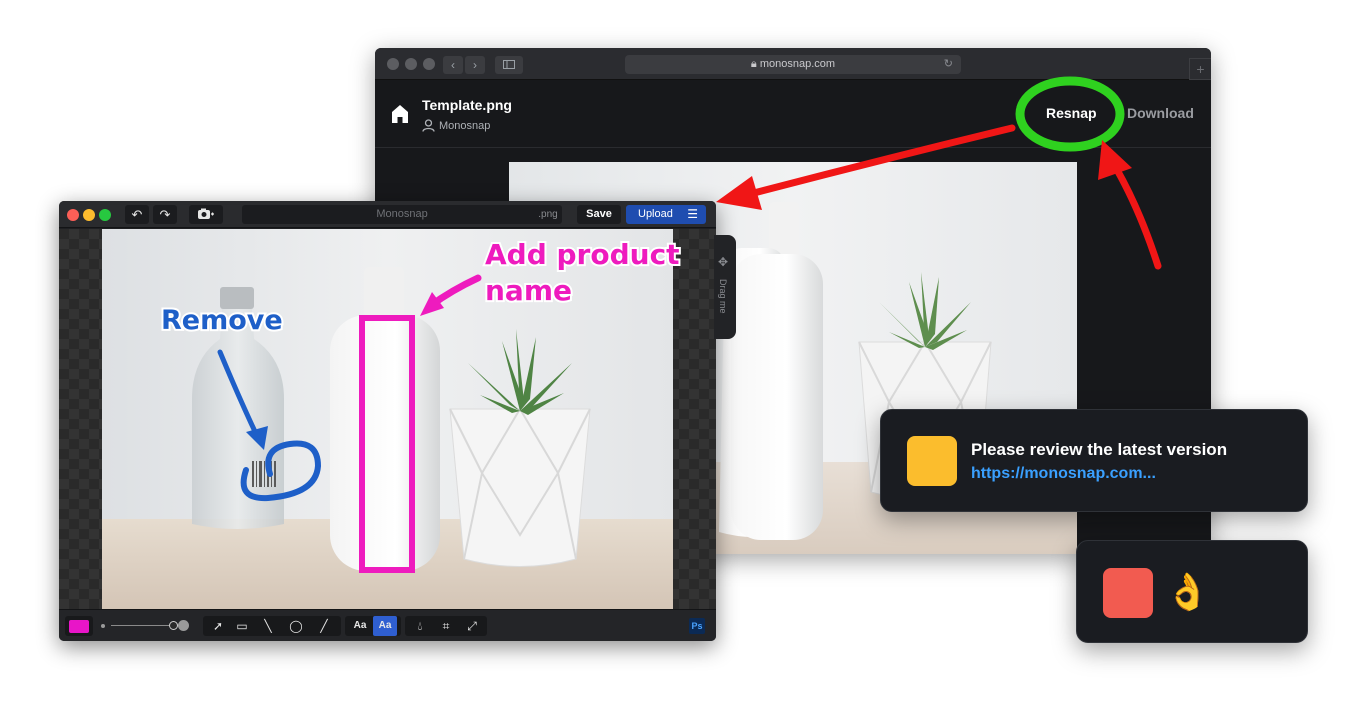  I want to click on move-icon: ✥, so click(723, 262).